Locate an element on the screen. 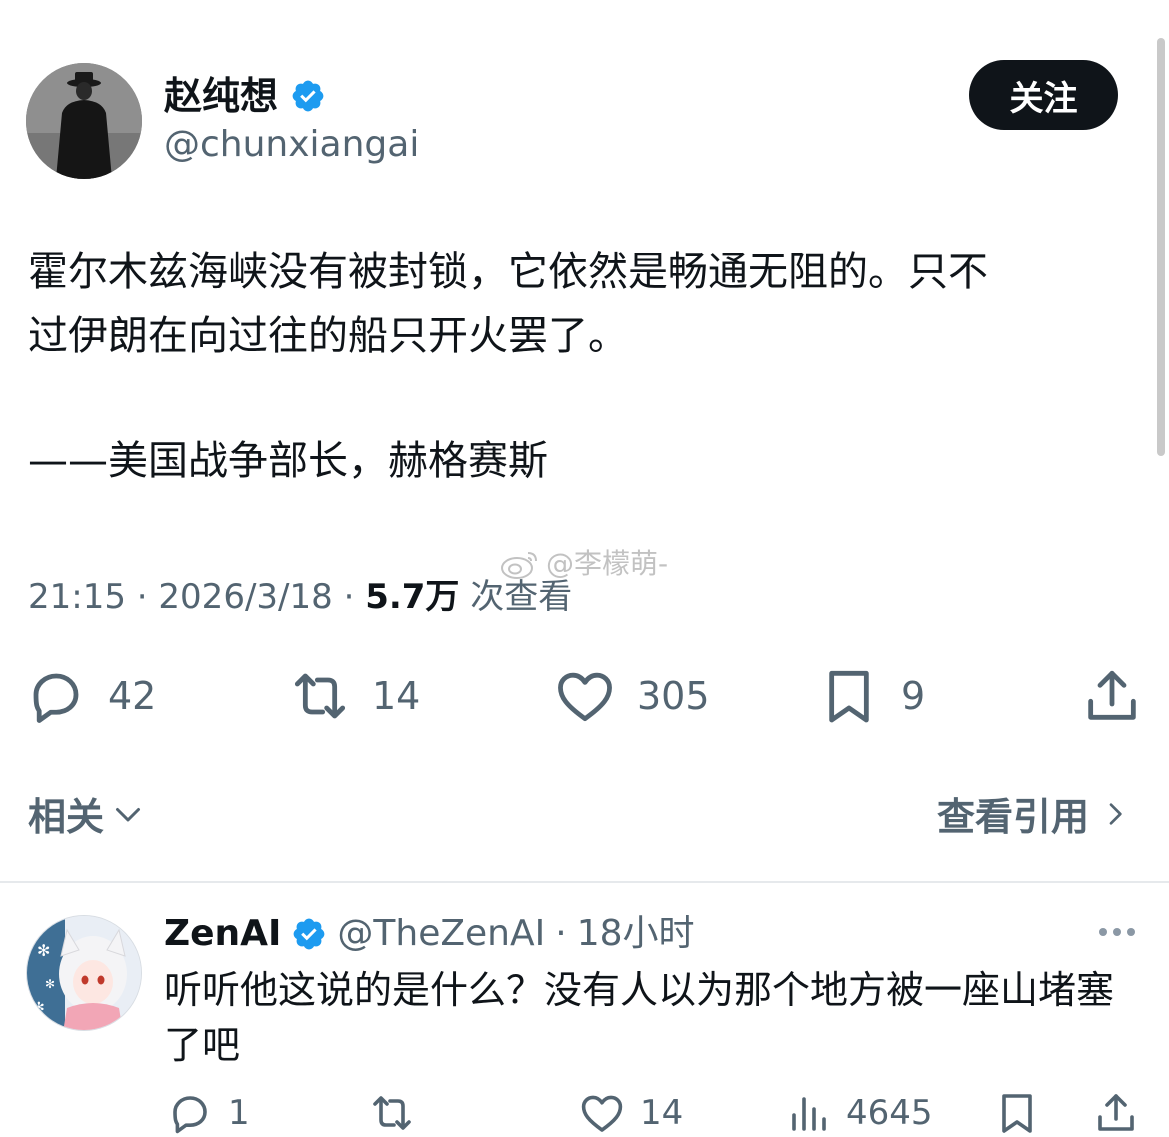  tweet-text-line-2: 过伊朗在向过往的船只开火罢了。 is located at coordinates (328, 336).